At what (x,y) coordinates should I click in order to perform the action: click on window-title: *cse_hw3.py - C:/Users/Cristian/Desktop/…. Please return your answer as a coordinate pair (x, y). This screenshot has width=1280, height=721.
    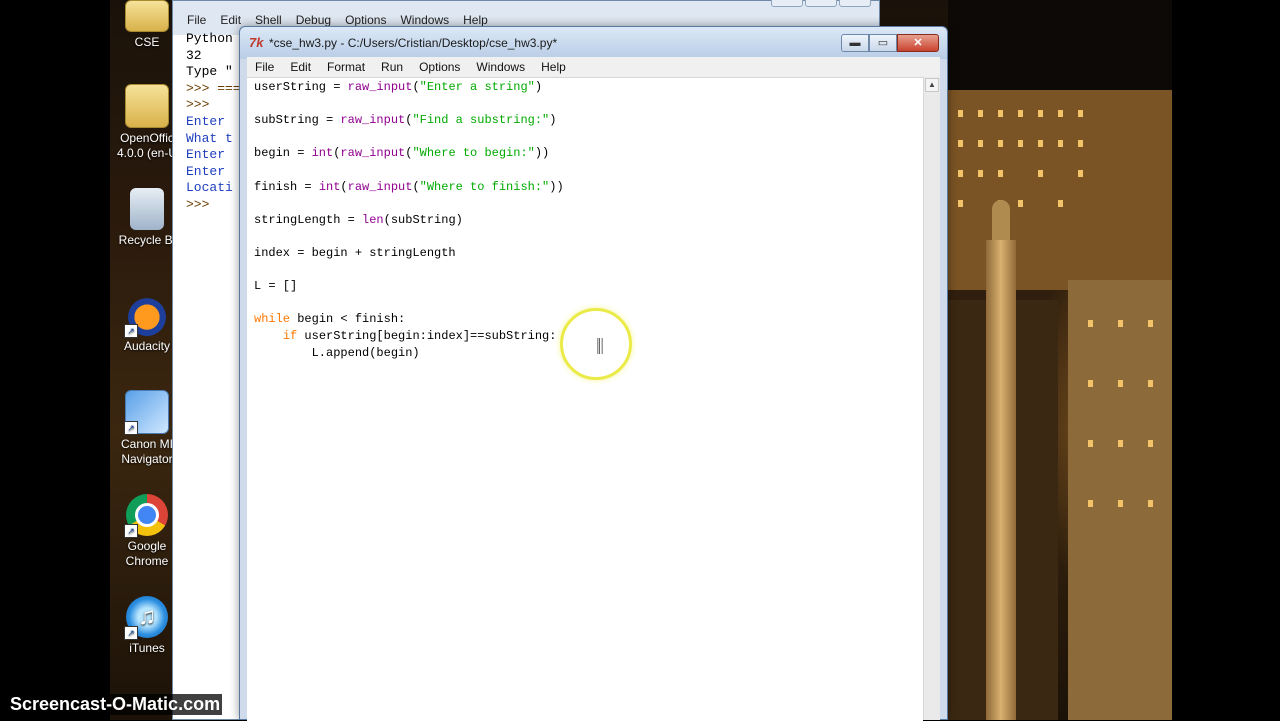
    Looking at the image, I should click on (413, 43).